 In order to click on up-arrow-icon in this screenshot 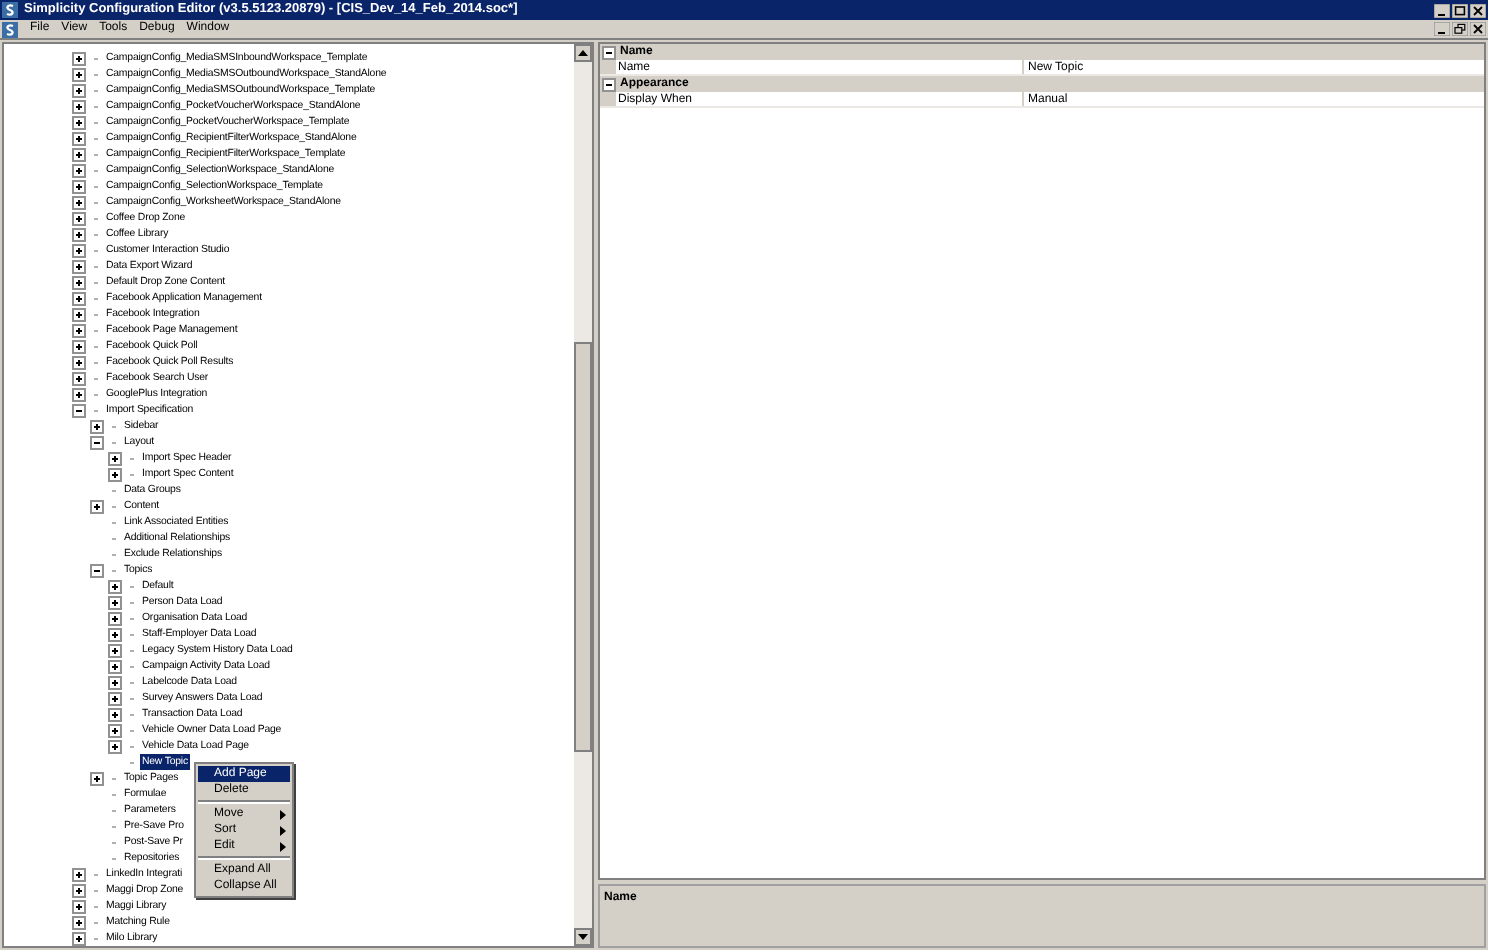, I will do `click(583, 53)`.